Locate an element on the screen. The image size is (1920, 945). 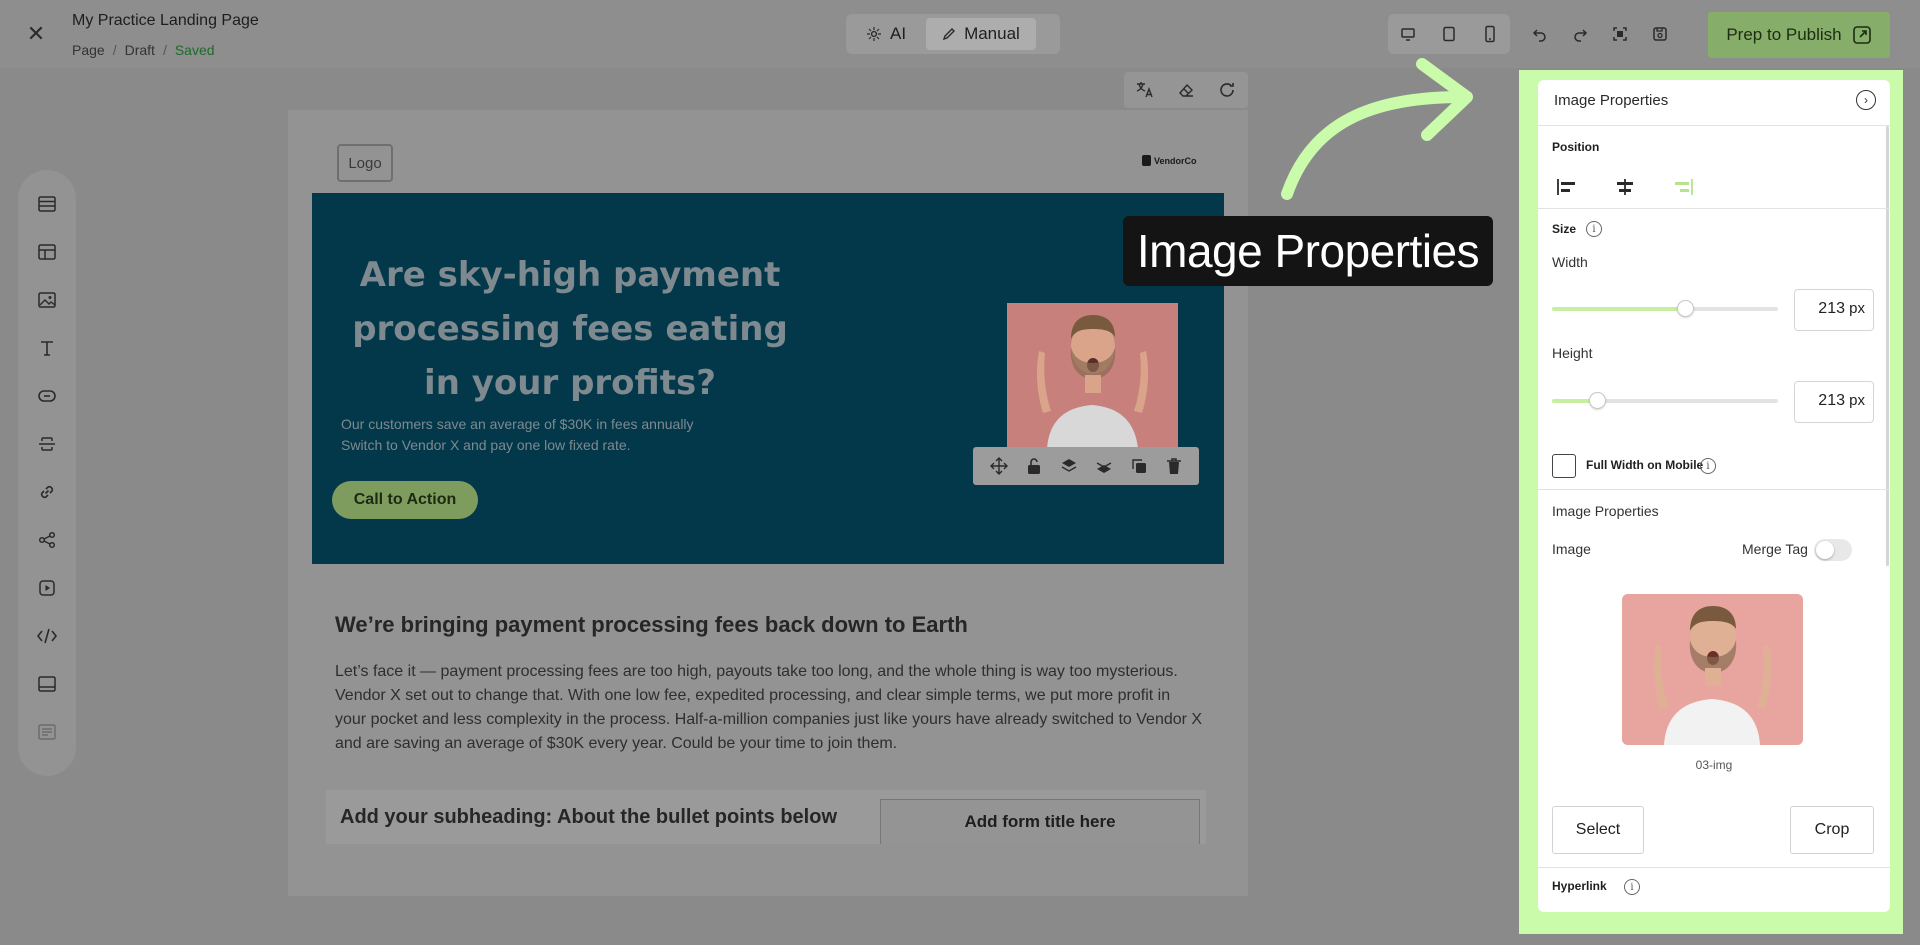
size-info-icon: i is located at coordinates (1594, 229).